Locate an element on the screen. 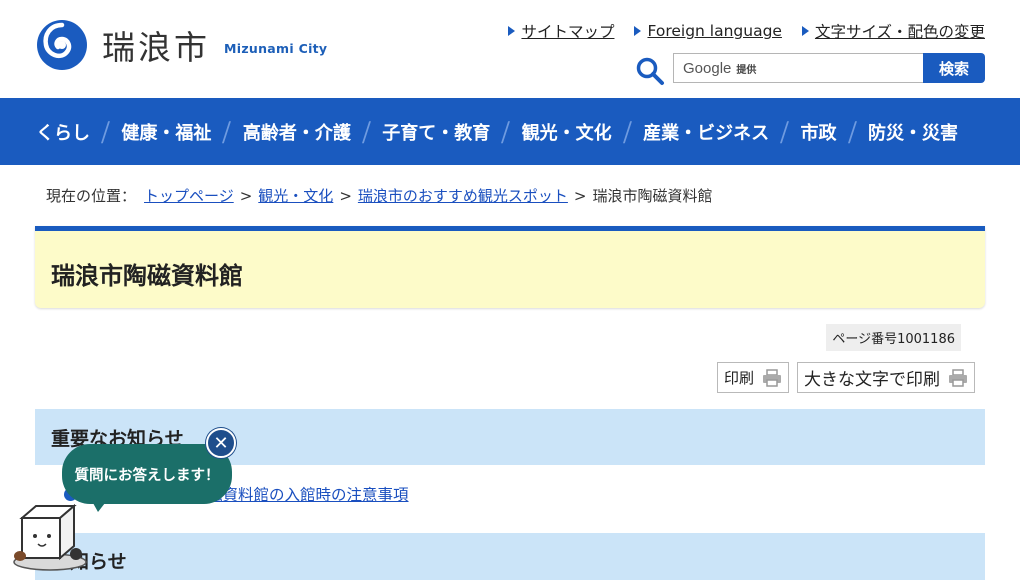  print-large-button-label: 大きな文字で印刷 is located at coordinates (872, 380).